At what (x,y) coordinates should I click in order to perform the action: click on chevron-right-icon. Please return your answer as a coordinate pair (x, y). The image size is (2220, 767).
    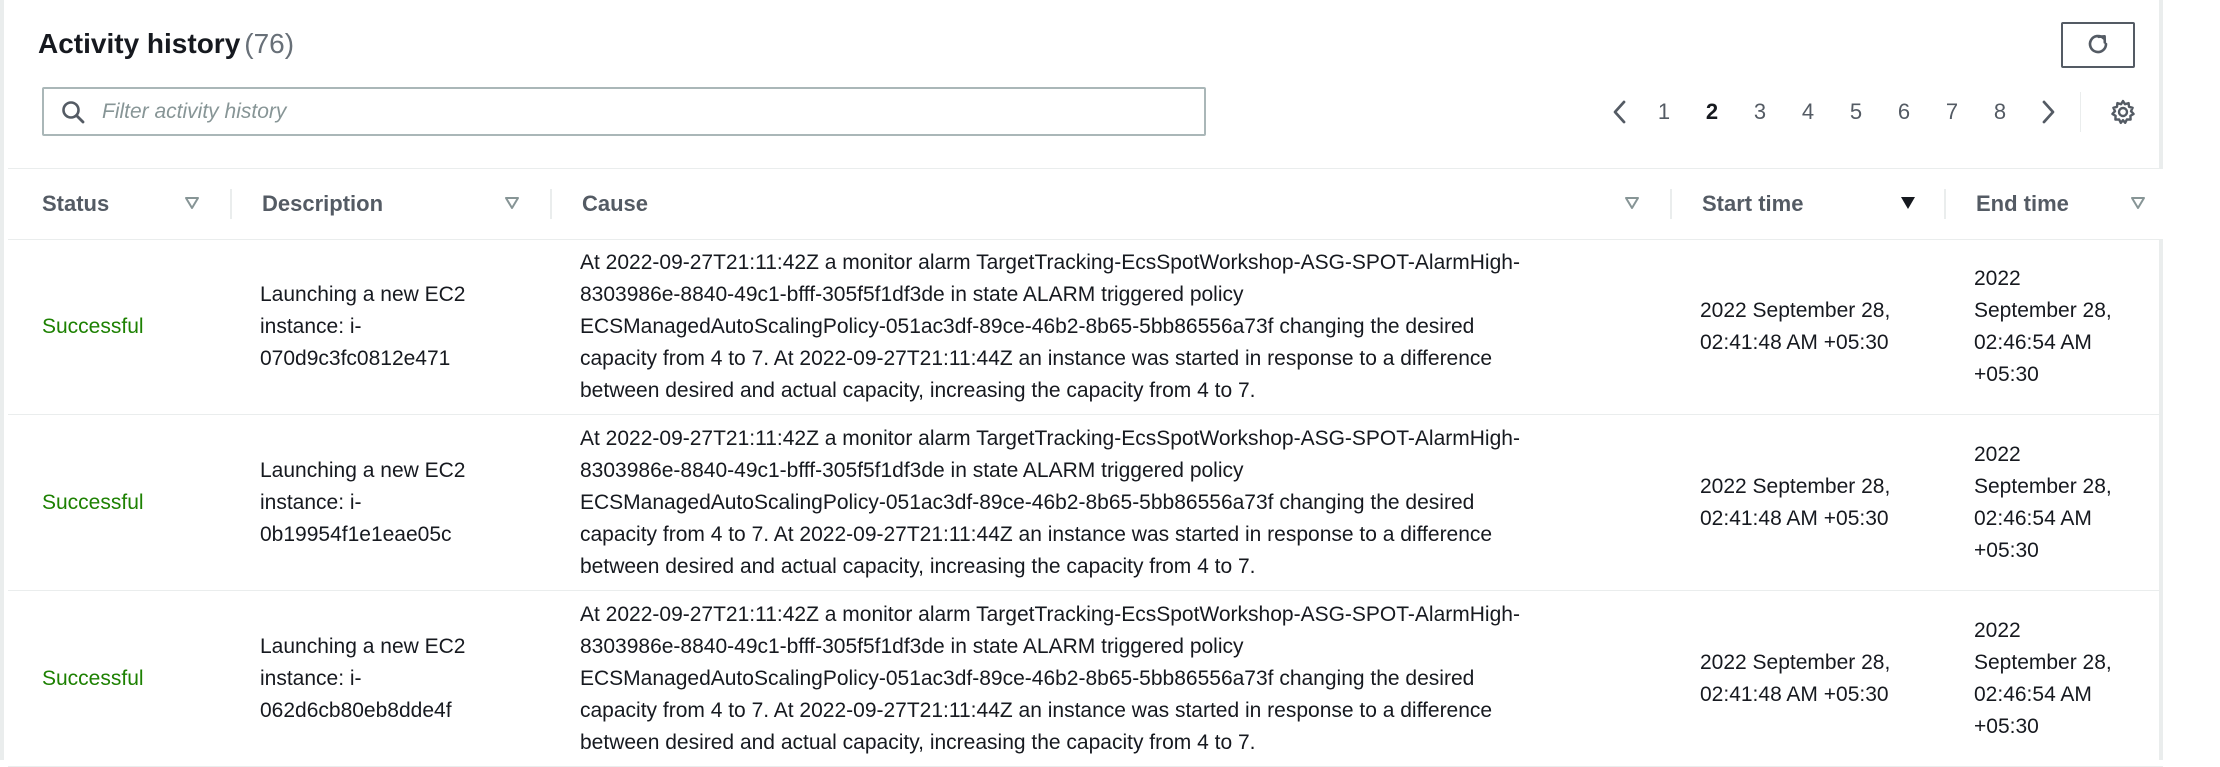
    Looking at the image, I should click on (2048, 112).